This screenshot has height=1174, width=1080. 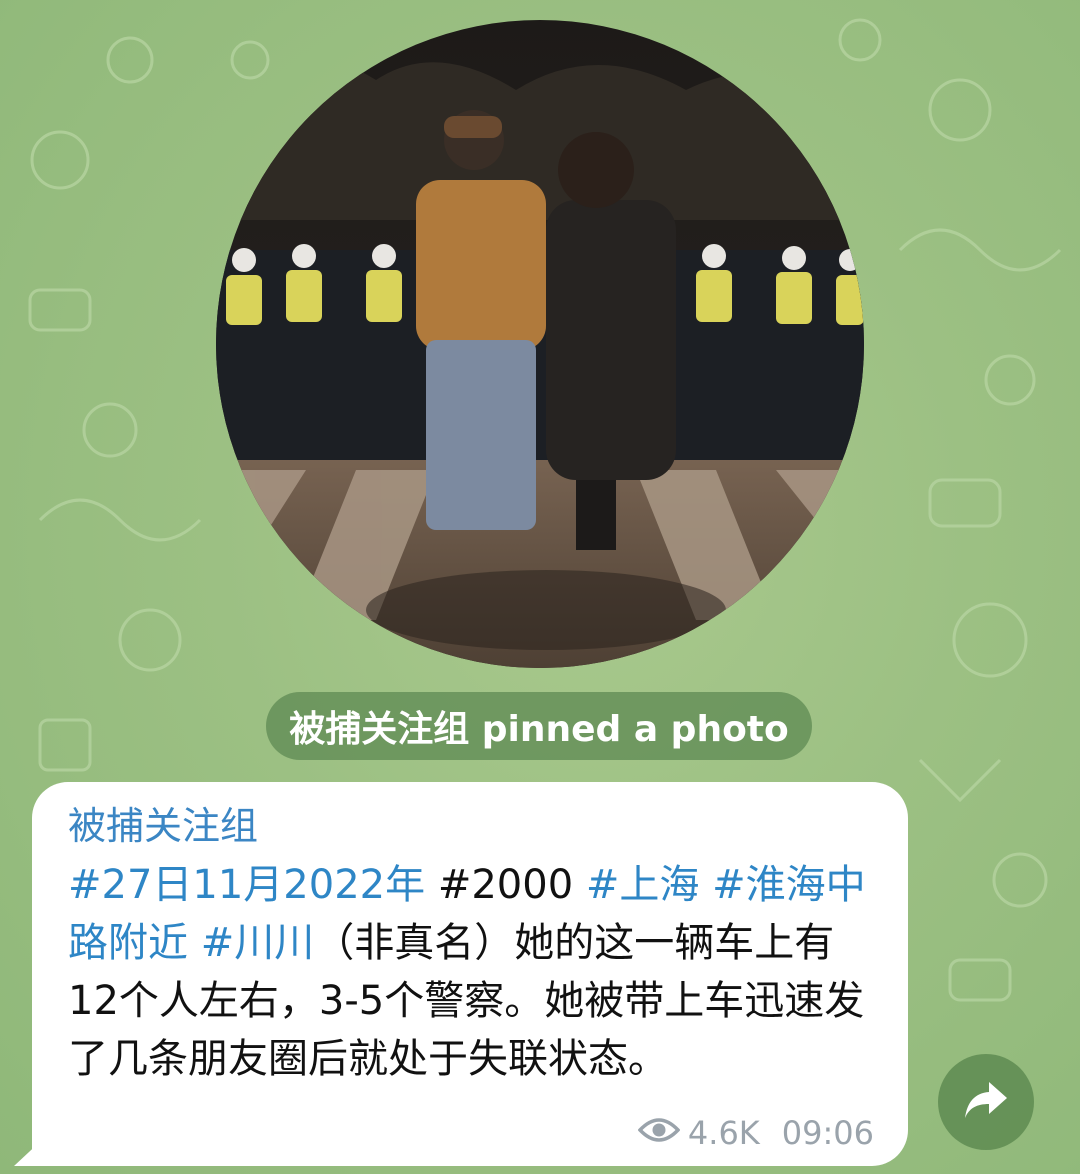 I want to click on hashtag-2000: #2000, so click(x=505, y=885).